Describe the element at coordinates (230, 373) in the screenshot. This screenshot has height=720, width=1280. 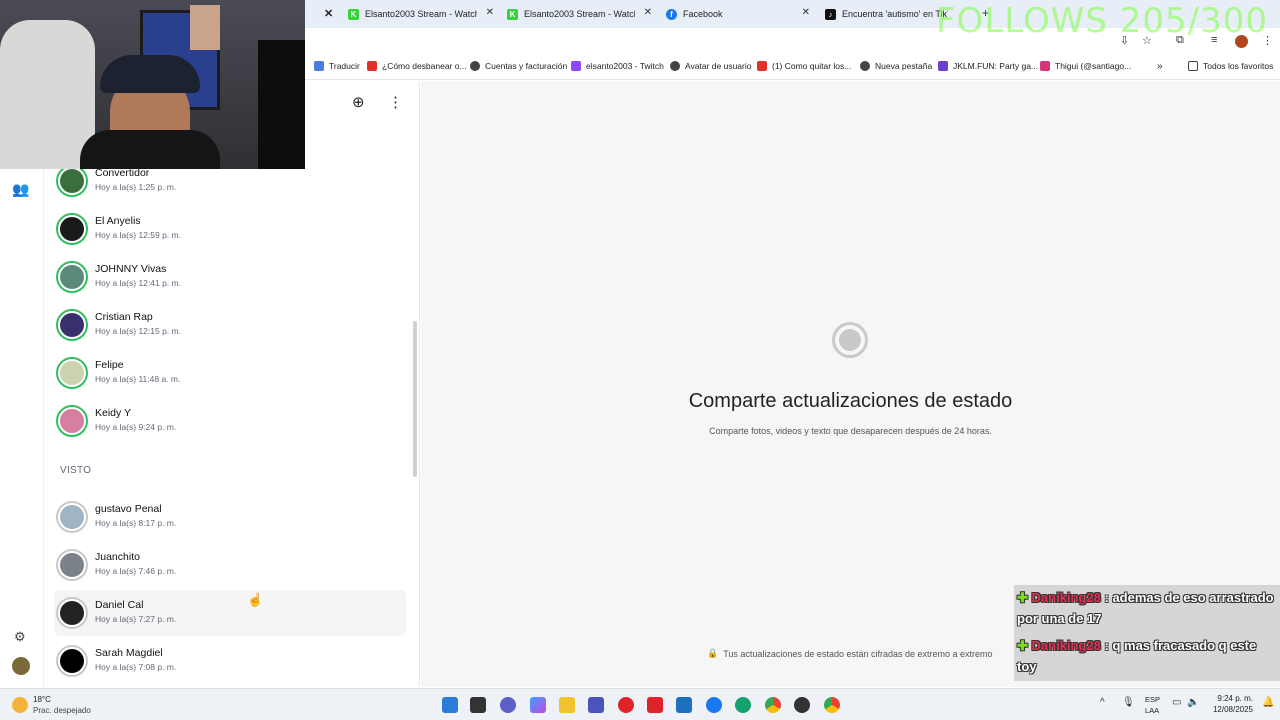
I see `status-item: Felipe Hoy a la(s) 11:48 a. m.` at that location.